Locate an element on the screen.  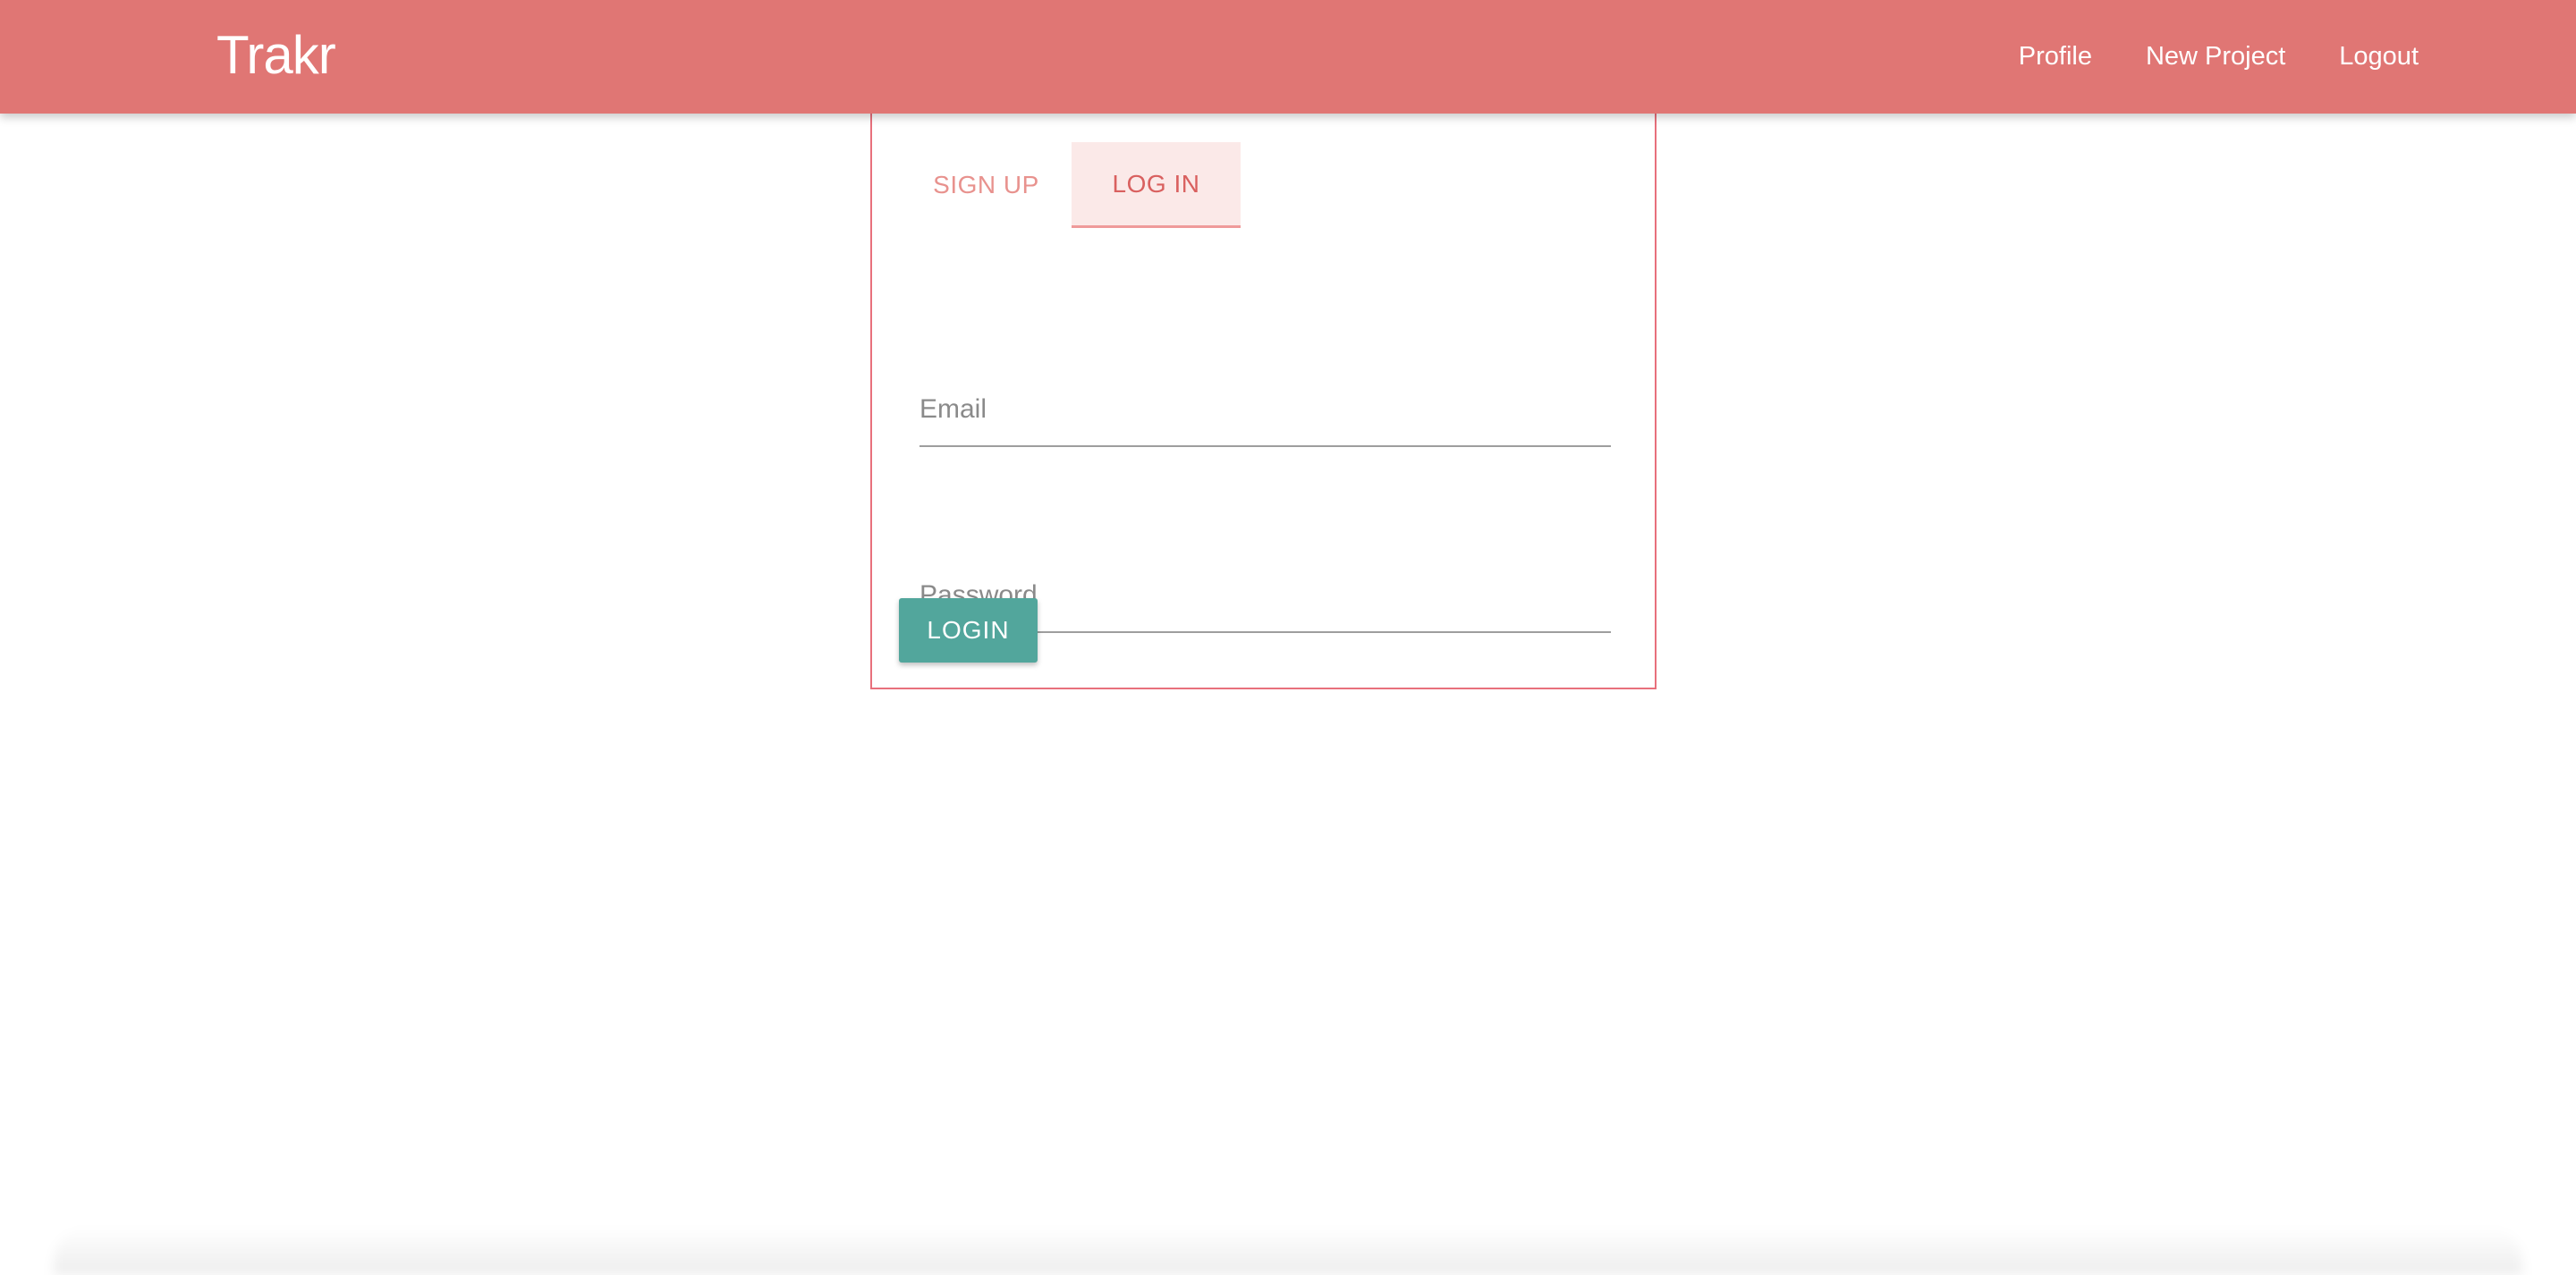
brand-logo: Trakr is located at coordinates (276, 55).